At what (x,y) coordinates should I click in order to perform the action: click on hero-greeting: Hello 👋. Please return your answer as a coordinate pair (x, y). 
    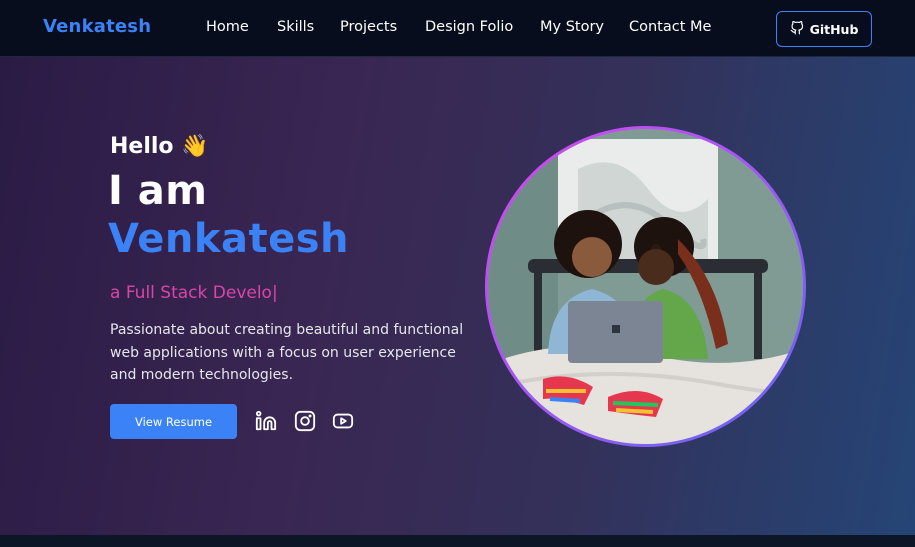
    Looking at the image, I should click on (159, 146).